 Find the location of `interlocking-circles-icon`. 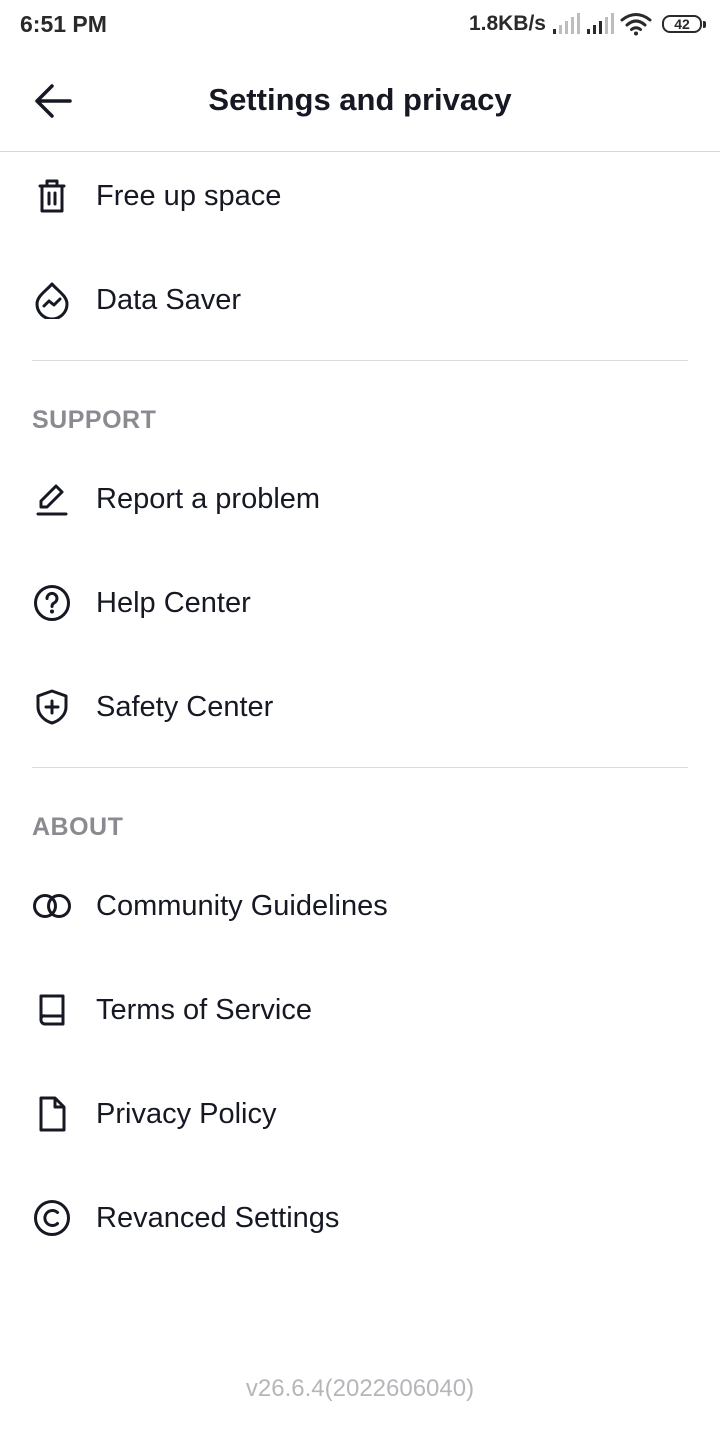

interlocking-circles-icon is located at coordinates (52, 906).